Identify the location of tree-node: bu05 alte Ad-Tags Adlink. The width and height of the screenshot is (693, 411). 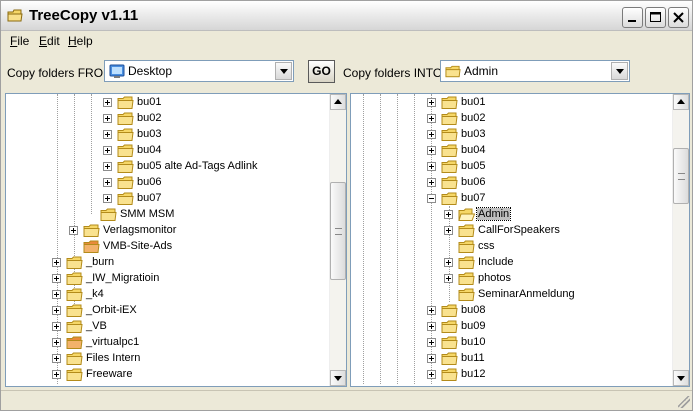
(166, 167).